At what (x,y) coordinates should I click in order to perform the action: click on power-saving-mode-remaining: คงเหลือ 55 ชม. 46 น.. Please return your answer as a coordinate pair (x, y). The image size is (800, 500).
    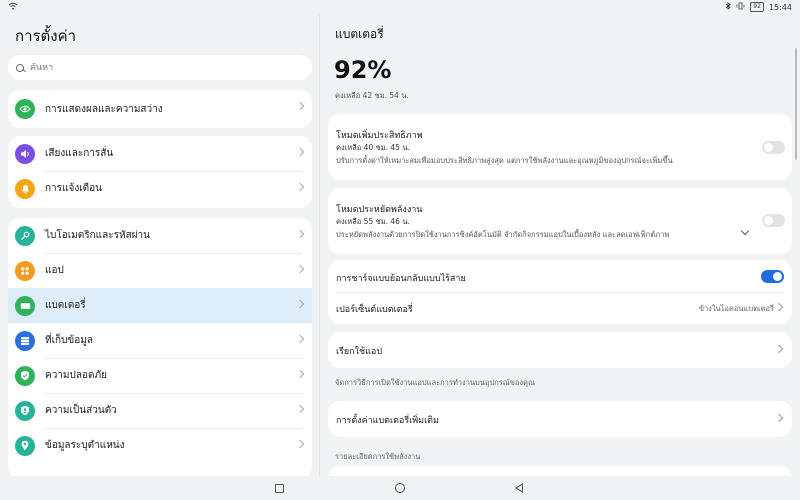
    Looking at the image, I should click on (373, 221).